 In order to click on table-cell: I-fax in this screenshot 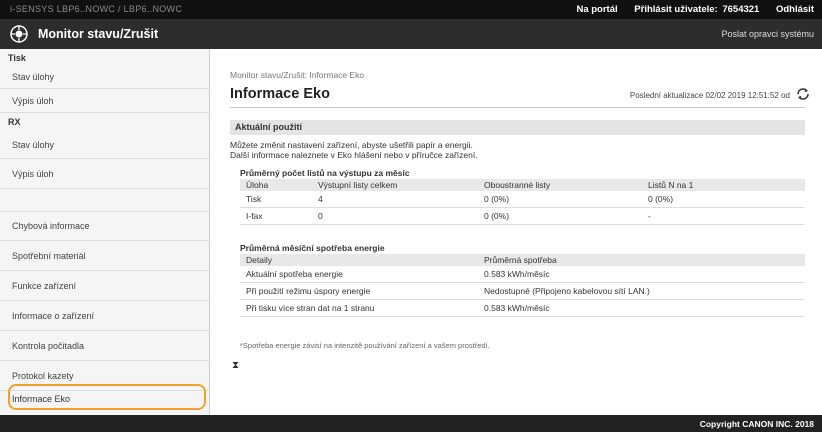, I will do `click(254, 216)`.